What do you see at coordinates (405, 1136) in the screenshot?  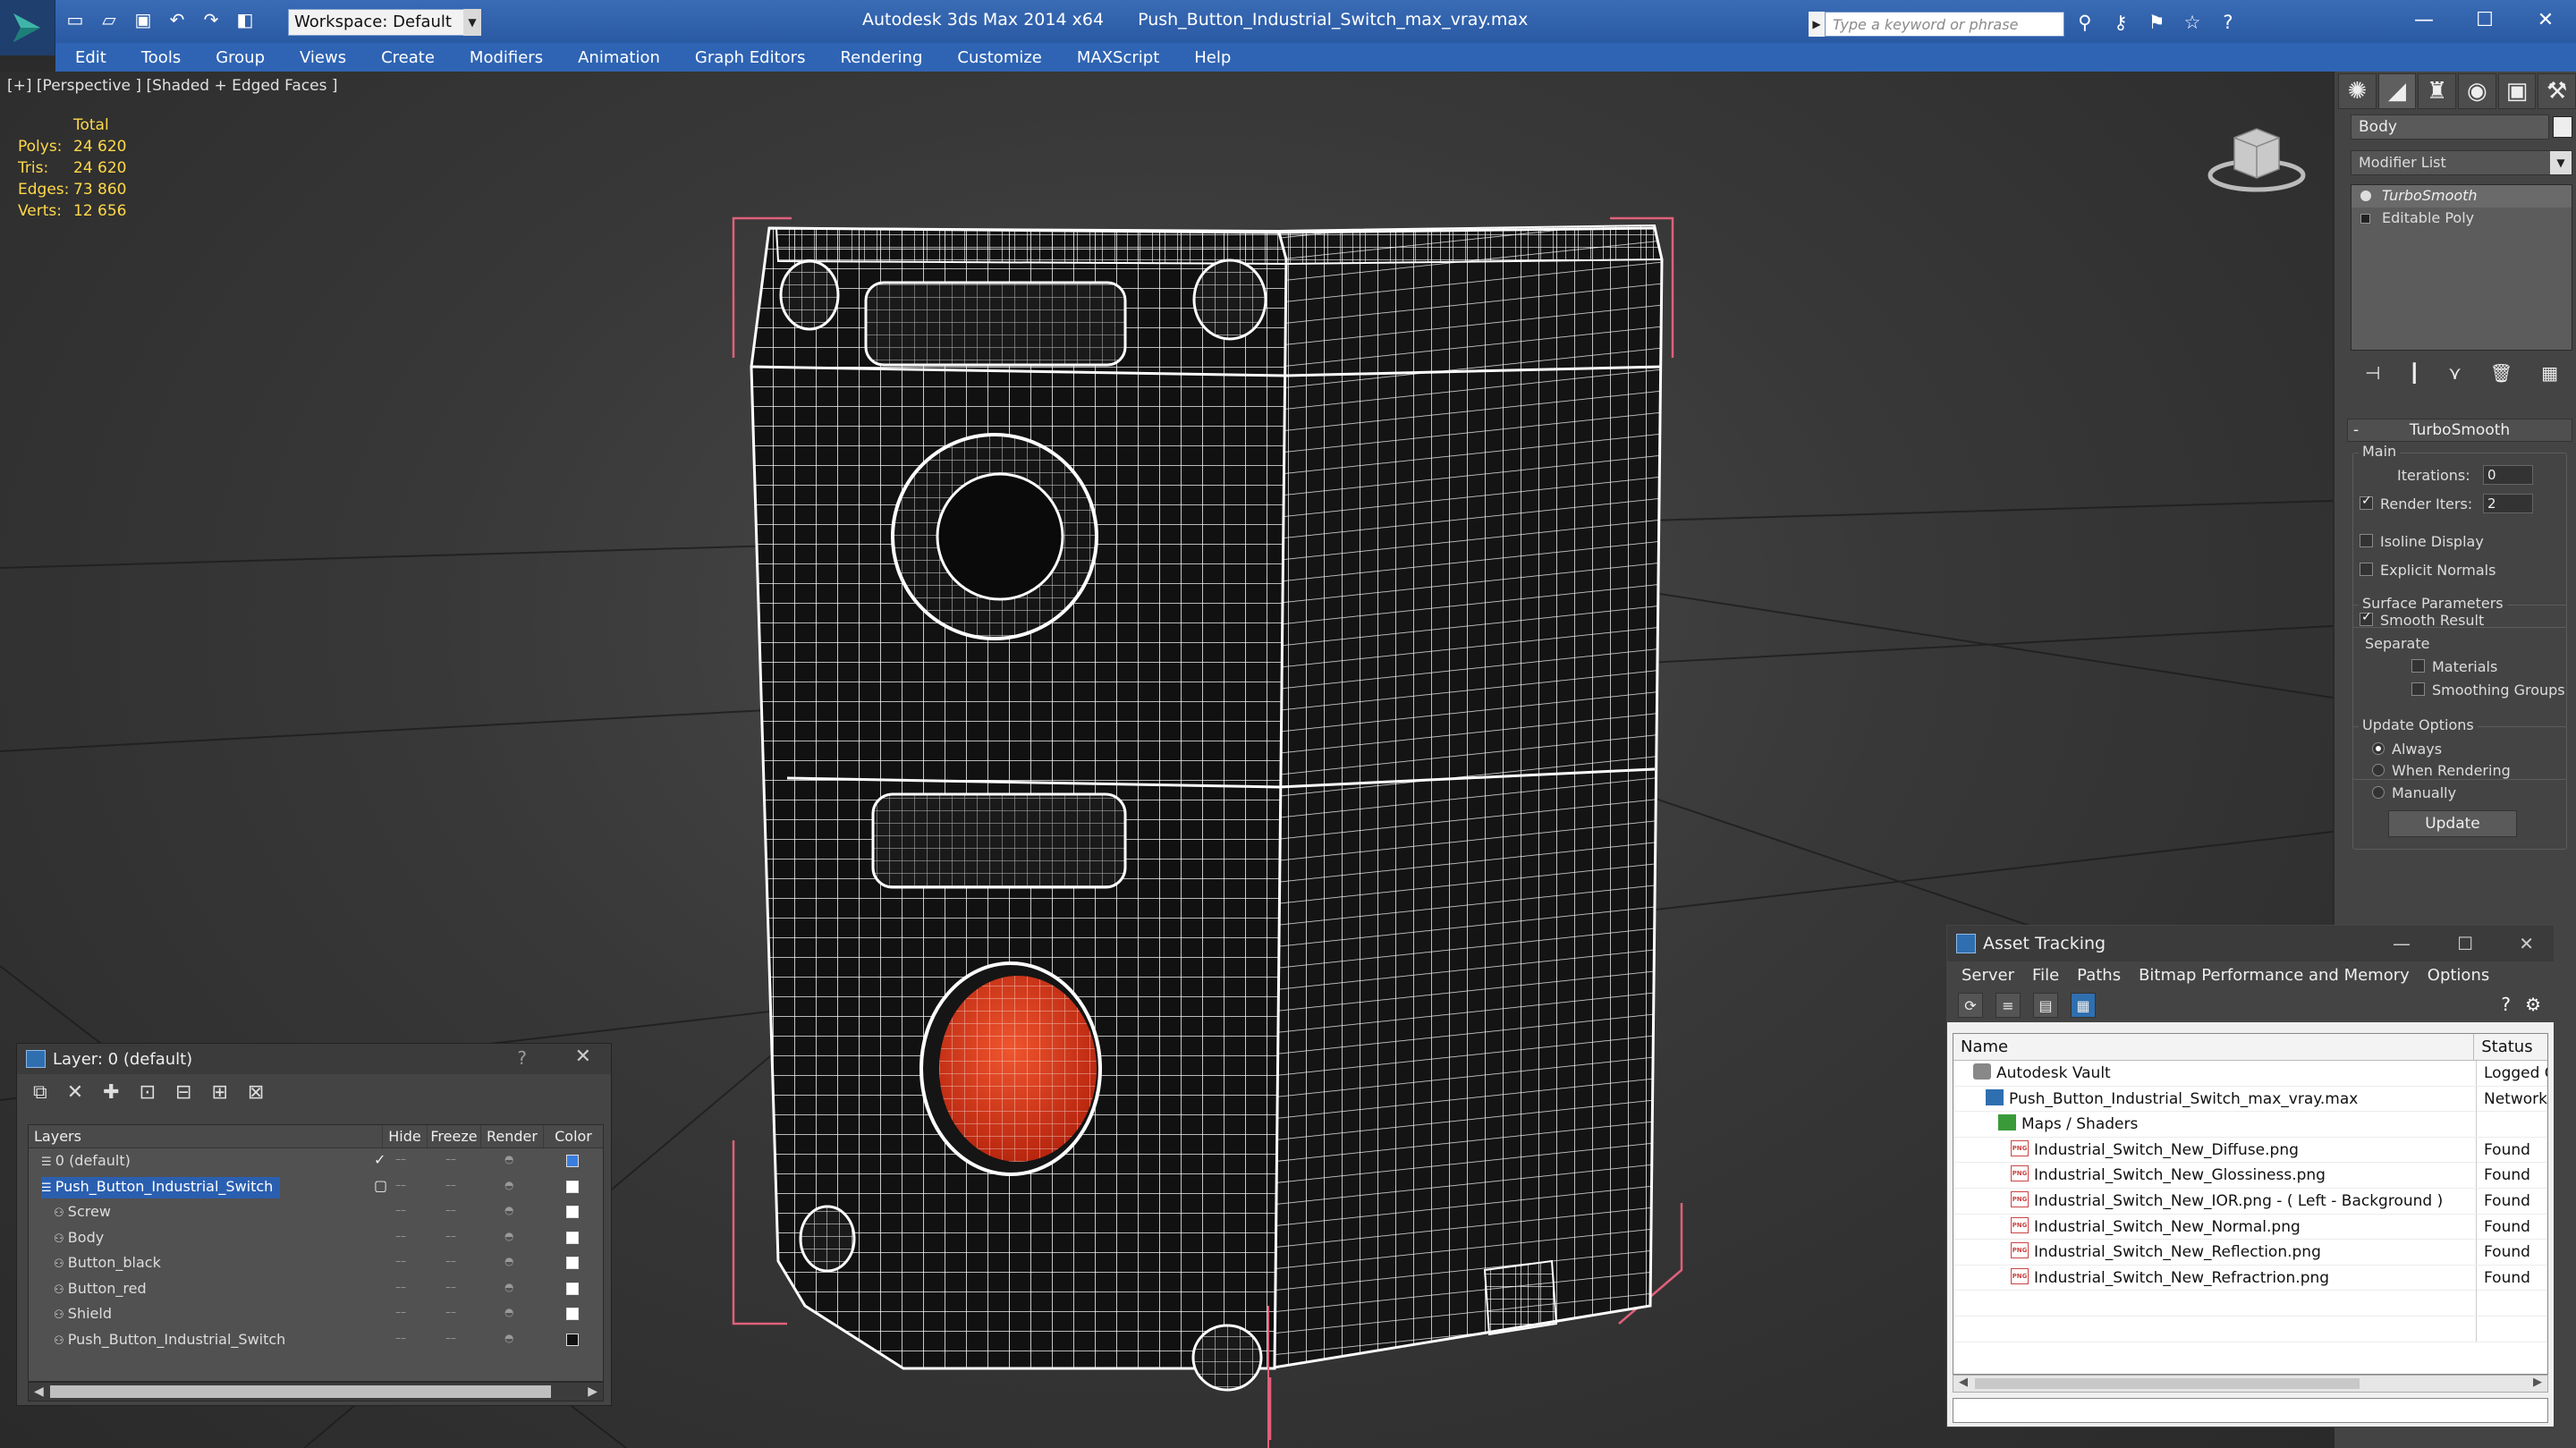 I see `column-hide: Hide` at bounding box center [405, 1136].